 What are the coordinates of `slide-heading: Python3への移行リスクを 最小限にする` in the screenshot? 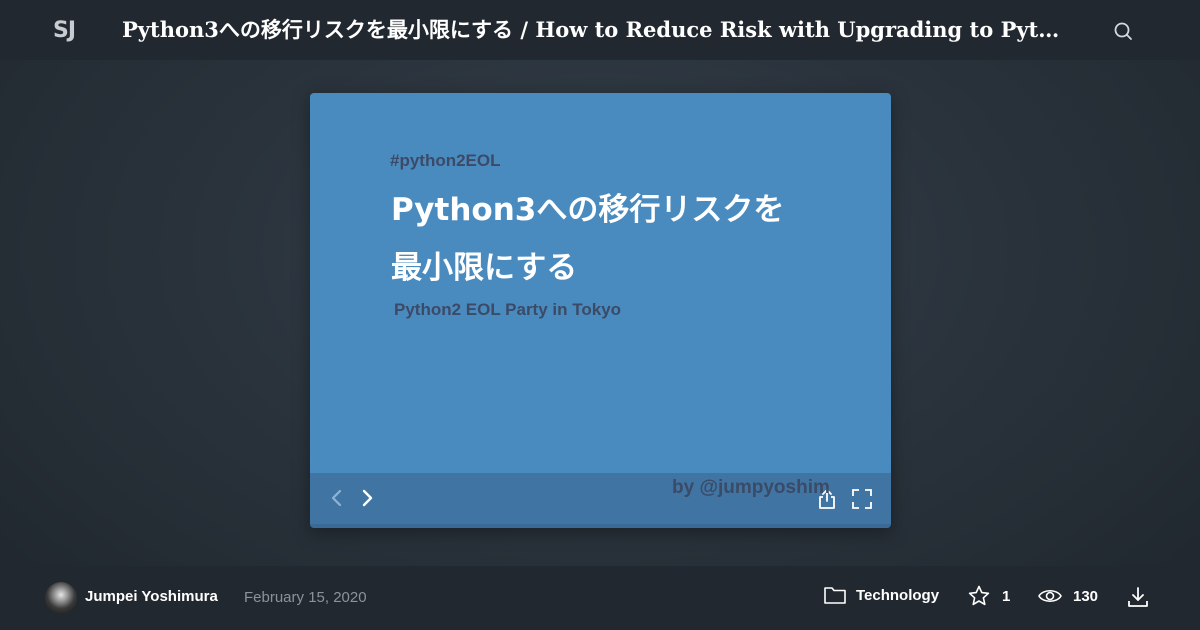 It's located at (611, 239).